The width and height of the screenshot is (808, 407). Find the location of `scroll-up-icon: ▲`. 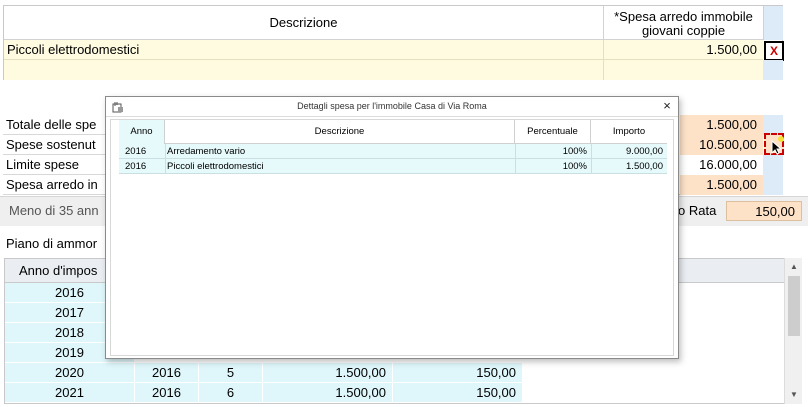

scroll-up-icon: ▲ is located at coordinates (794, 267).